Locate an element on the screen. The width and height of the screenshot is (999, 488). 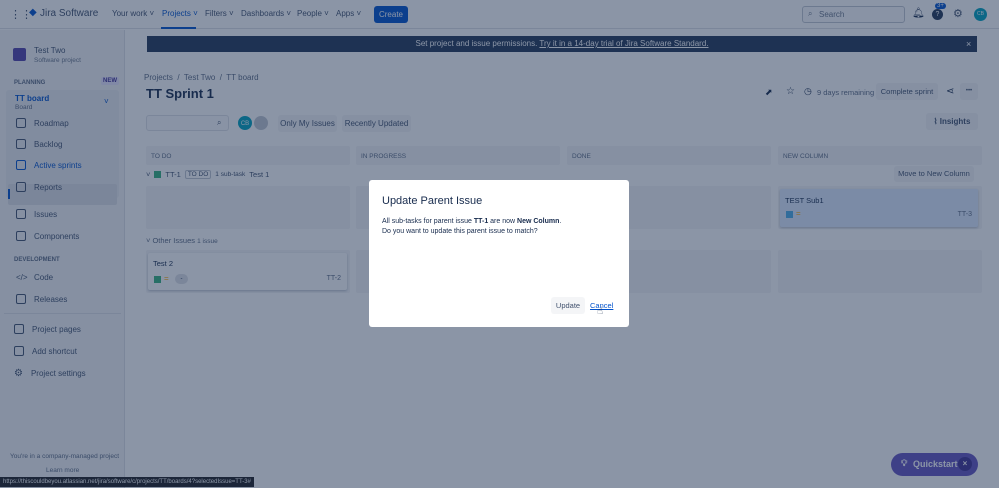
hand-cursor-icon: ☝︎ is located at coordinates (600, 311).